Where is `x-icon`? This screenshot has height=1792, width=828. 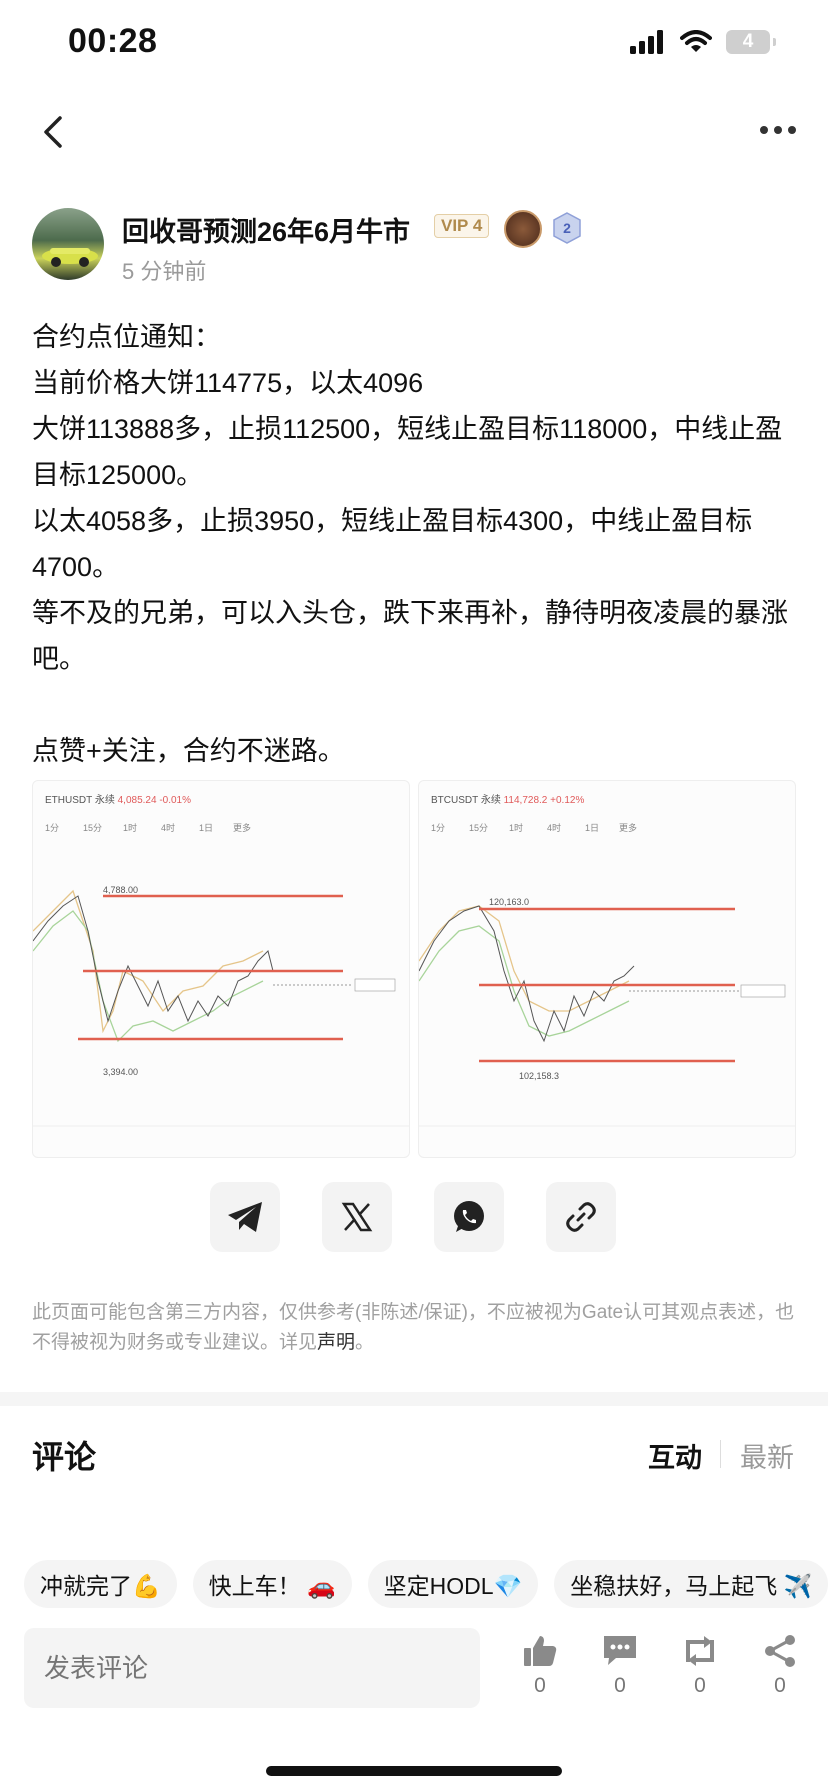 x-icon is located at coordinates (357, 1217).